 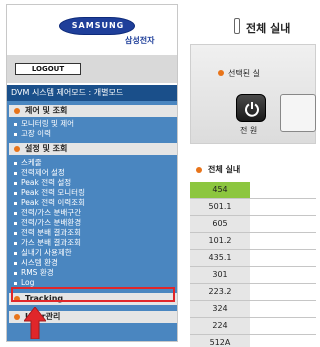 I want to click on menu-item-peak-history: Peak 전력 이력조회, so click(x=48, y=203).